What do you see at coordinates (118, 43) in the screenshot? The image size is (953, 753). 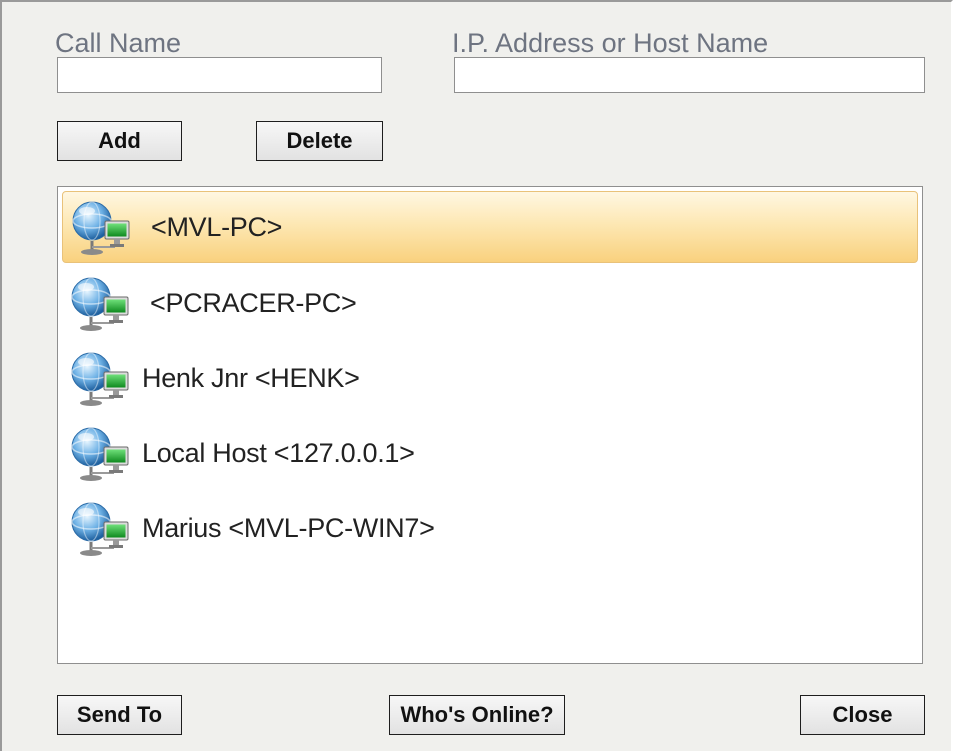 I see `call-name-label: Call Name` at bounding box center [118, 43].